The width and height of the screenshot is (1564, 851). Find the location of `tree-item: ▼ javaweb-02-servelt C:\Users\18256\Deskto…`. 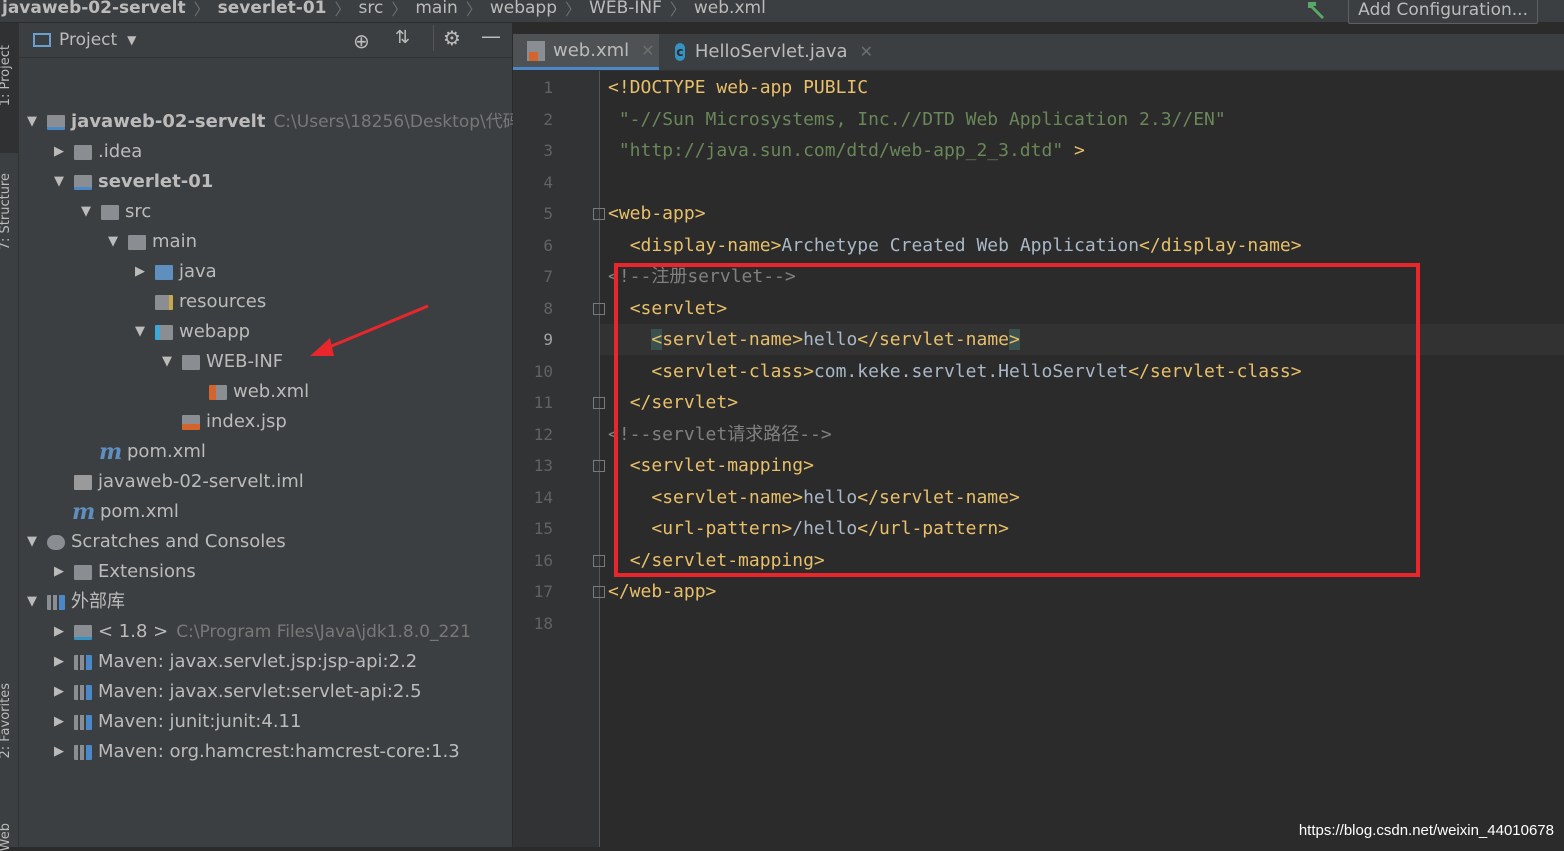

tree-item: ▼ javaweb-02-servelt C:\Users\18256\Deskto… is located at coordinates (274, 122).